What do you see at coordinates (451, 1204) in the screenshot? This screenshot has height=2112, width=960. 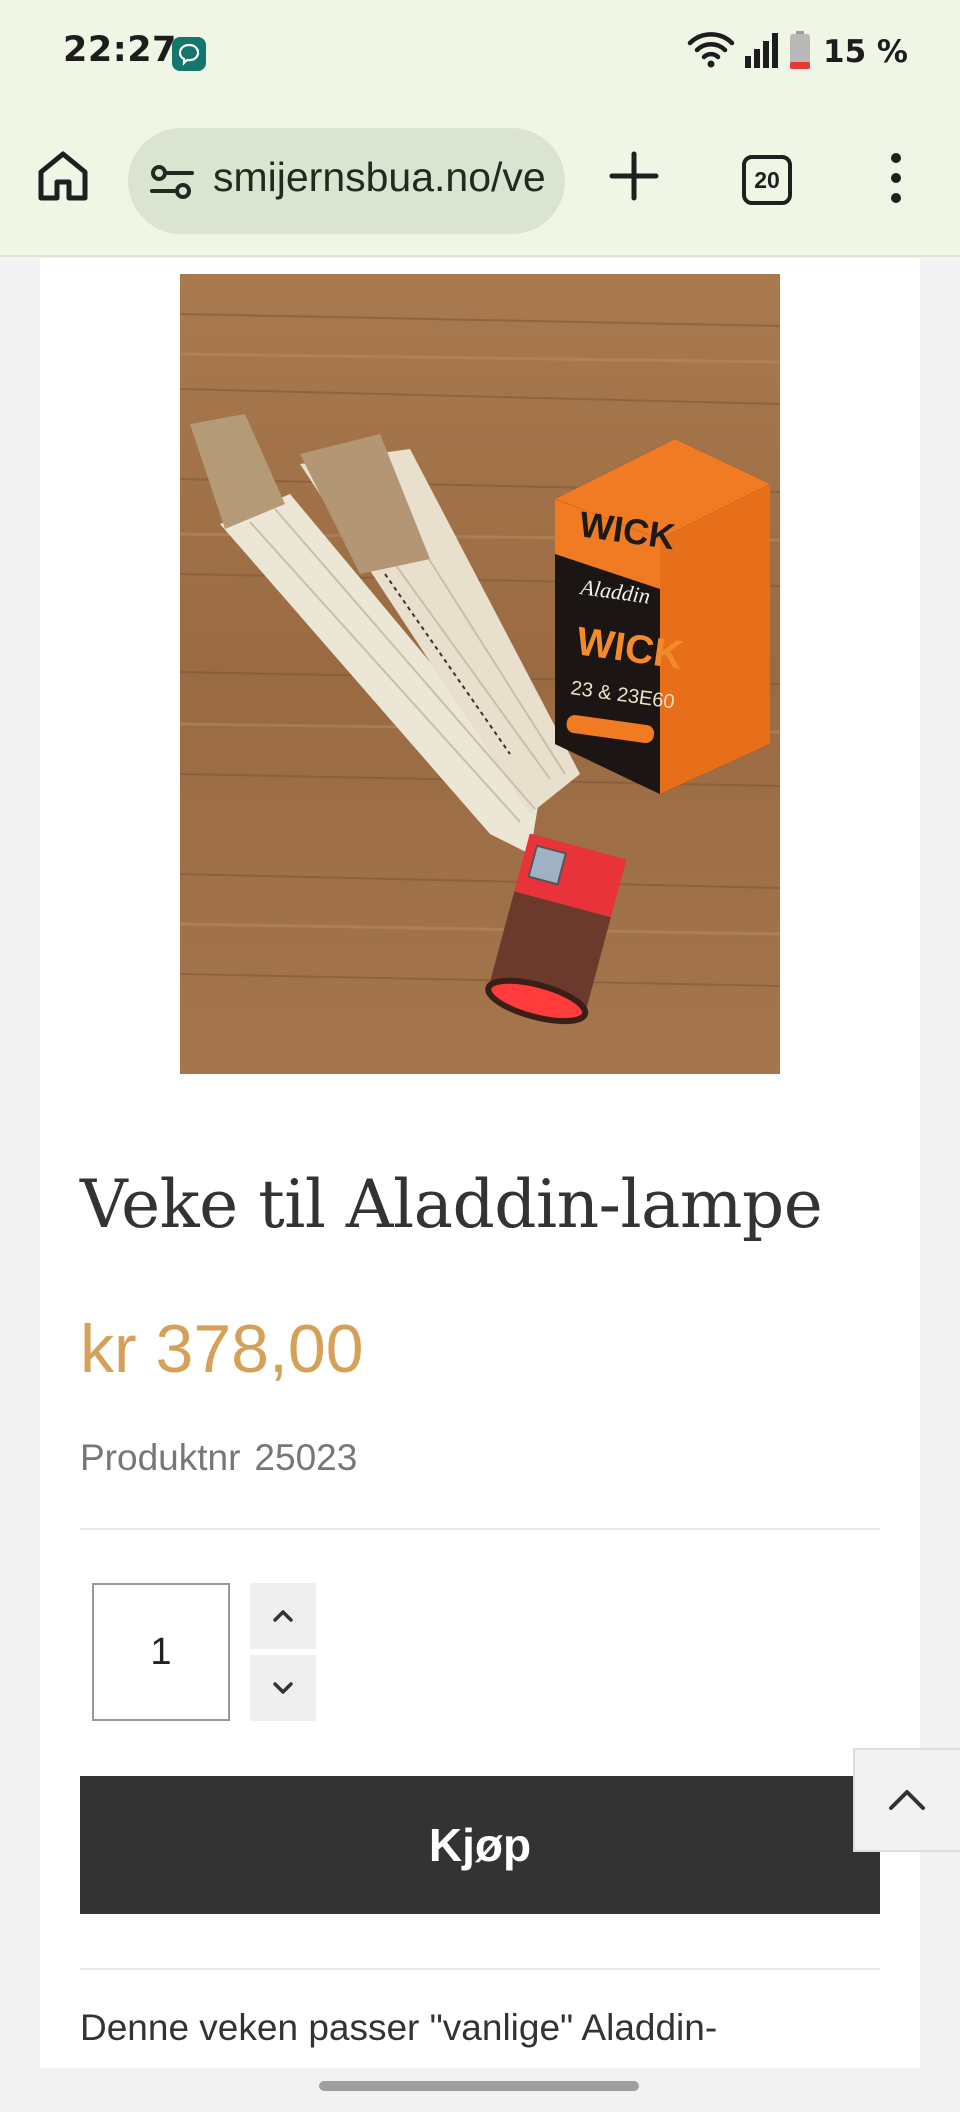 I see `product-title: Veke til Aladdin-lampe` at bounding box center [451, 1204].